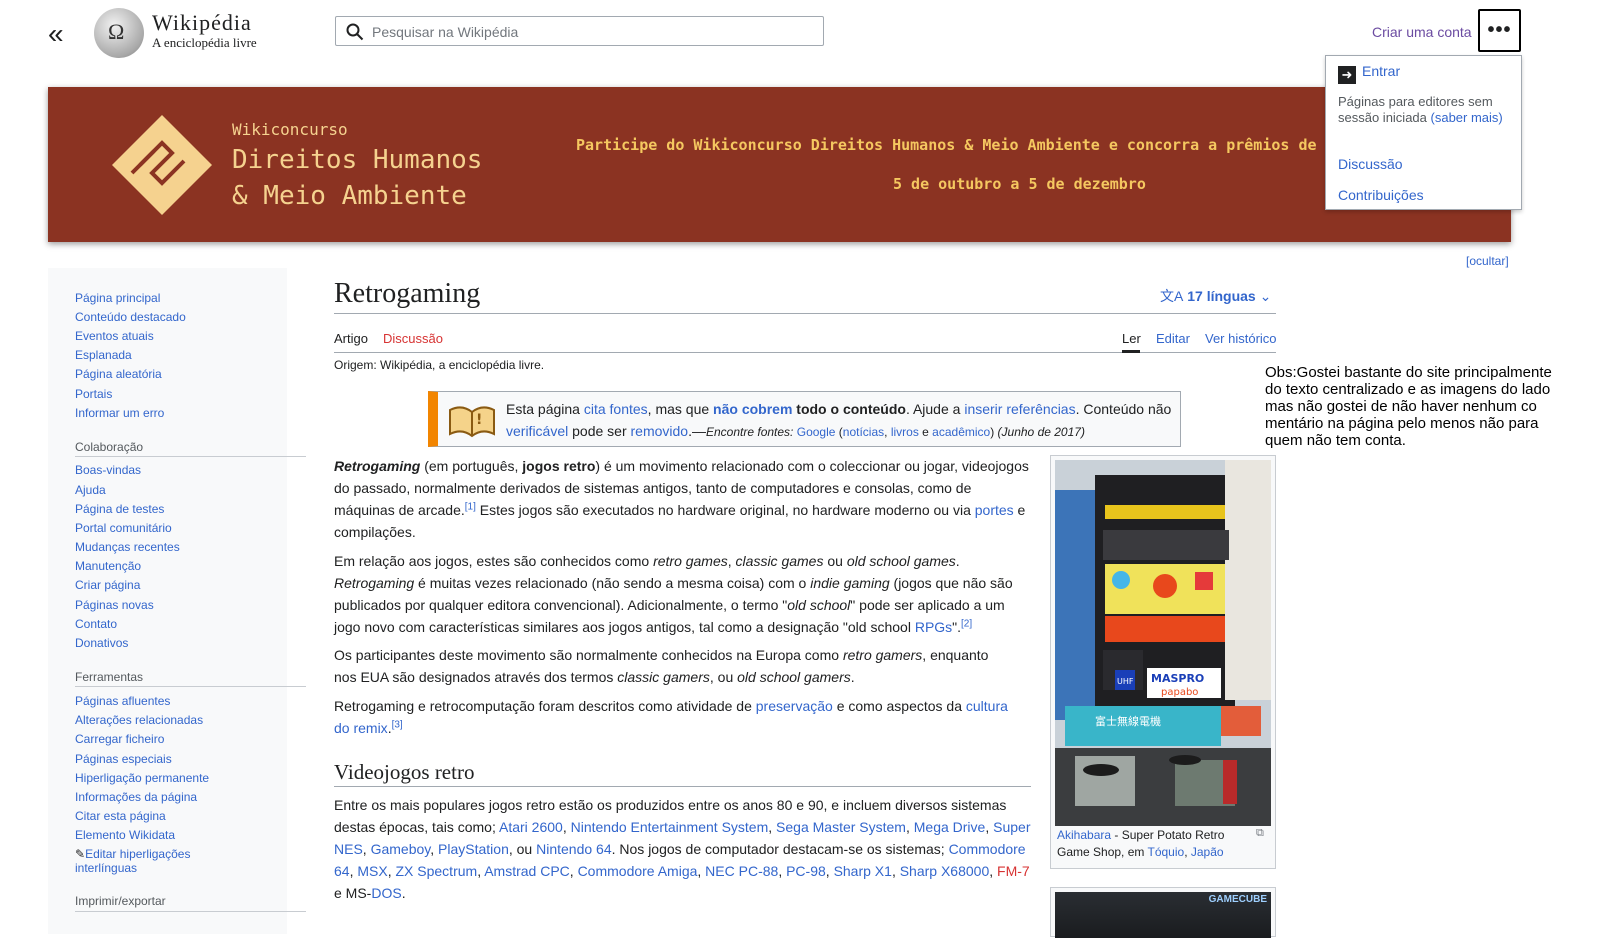  What do you see at coordinates (118, 374) in the screenshot?
I see `sidebar-item-random: Página aleatória` at bounding box center [118, 374].